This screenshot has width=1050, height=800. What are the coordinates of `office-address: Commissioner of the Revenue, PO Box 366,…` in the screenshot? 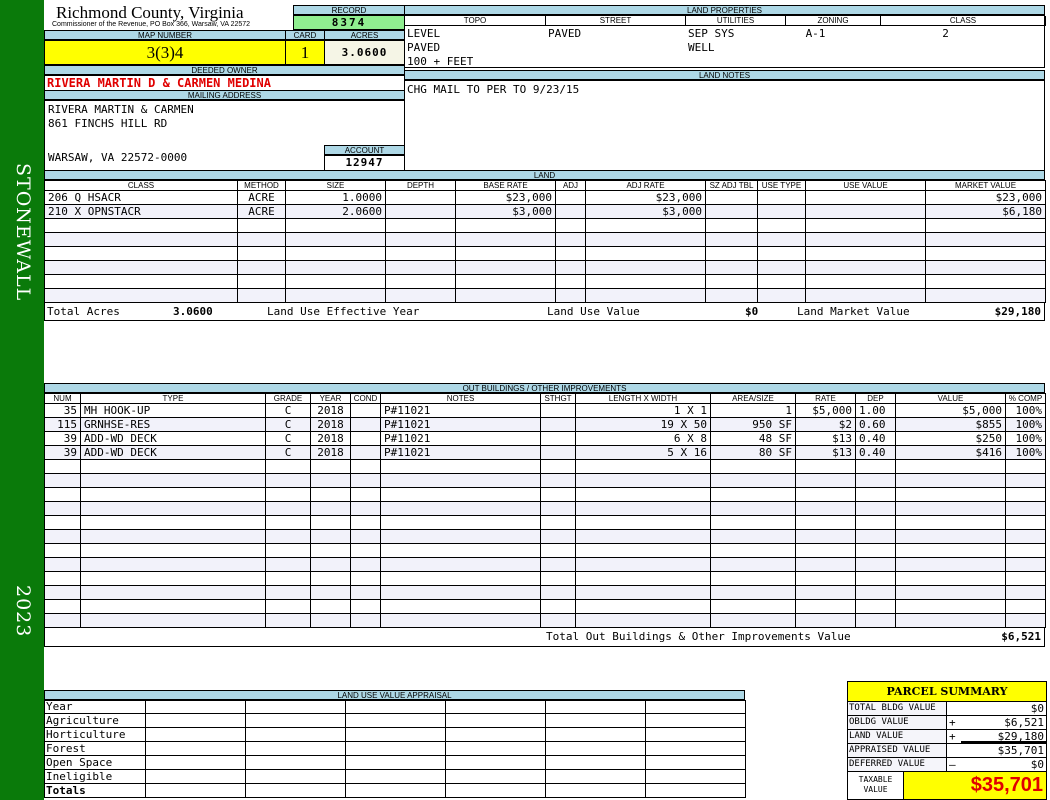 It's located at (151, 24).